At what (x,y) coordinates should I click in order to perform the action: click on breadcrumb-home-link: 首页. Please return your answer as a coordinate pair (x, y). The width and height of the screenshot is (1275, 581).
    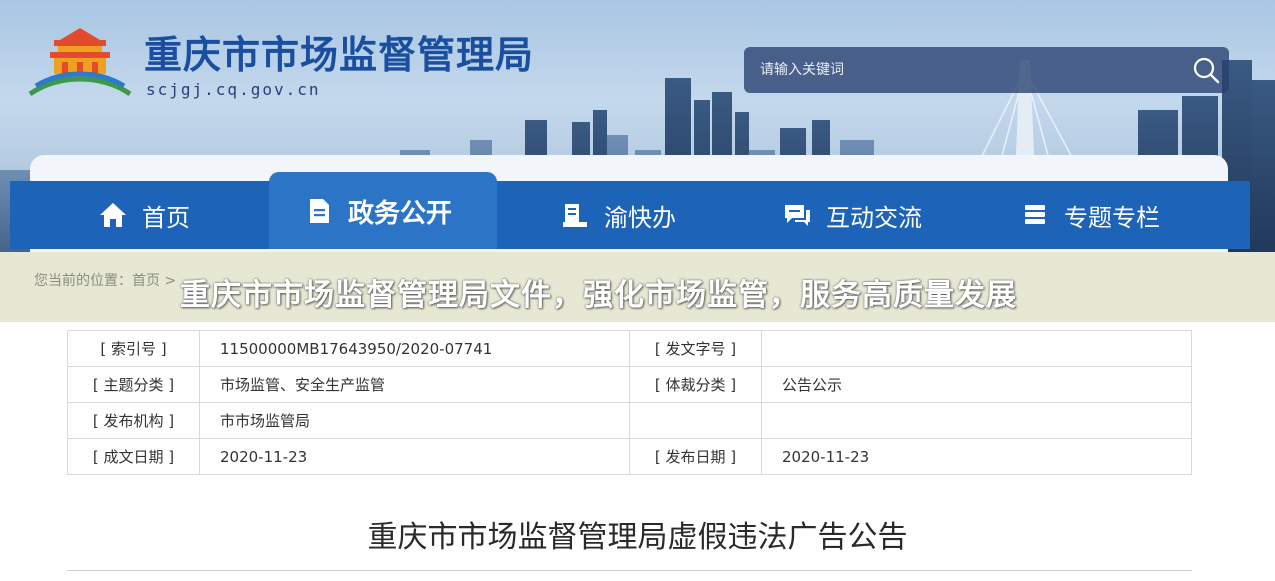
    Looking at the image, I should click on (146, 281).